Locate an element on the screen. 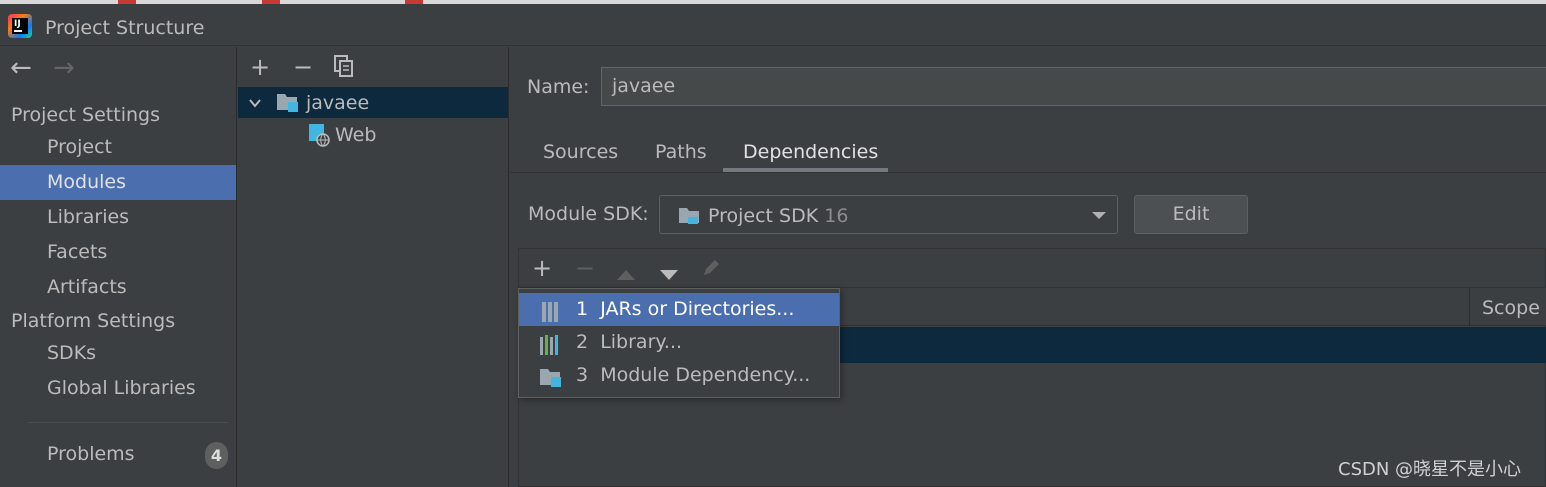 The image size is (1546, 487). module-folder-icon is located at coordinates (288, 104).